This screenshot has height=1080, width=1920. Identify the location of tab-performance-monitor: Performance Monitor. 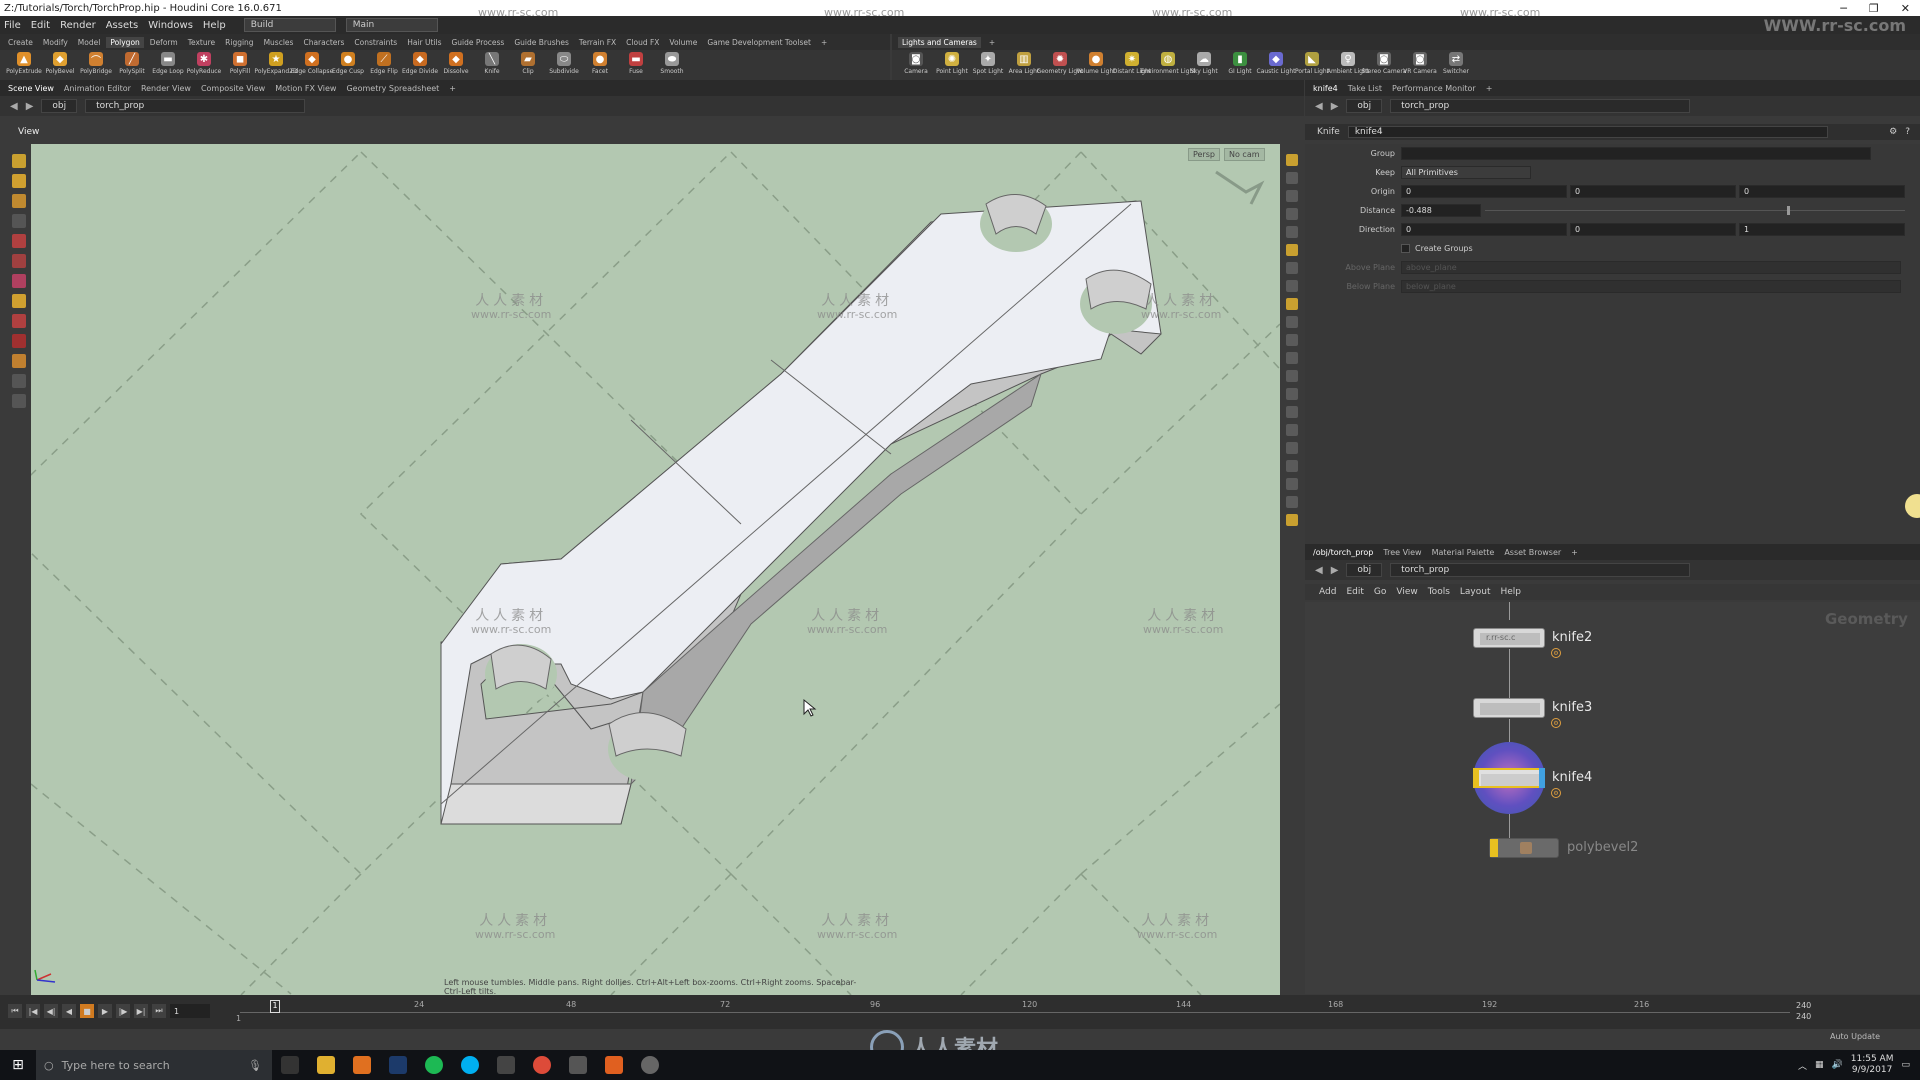
(1434, 88).